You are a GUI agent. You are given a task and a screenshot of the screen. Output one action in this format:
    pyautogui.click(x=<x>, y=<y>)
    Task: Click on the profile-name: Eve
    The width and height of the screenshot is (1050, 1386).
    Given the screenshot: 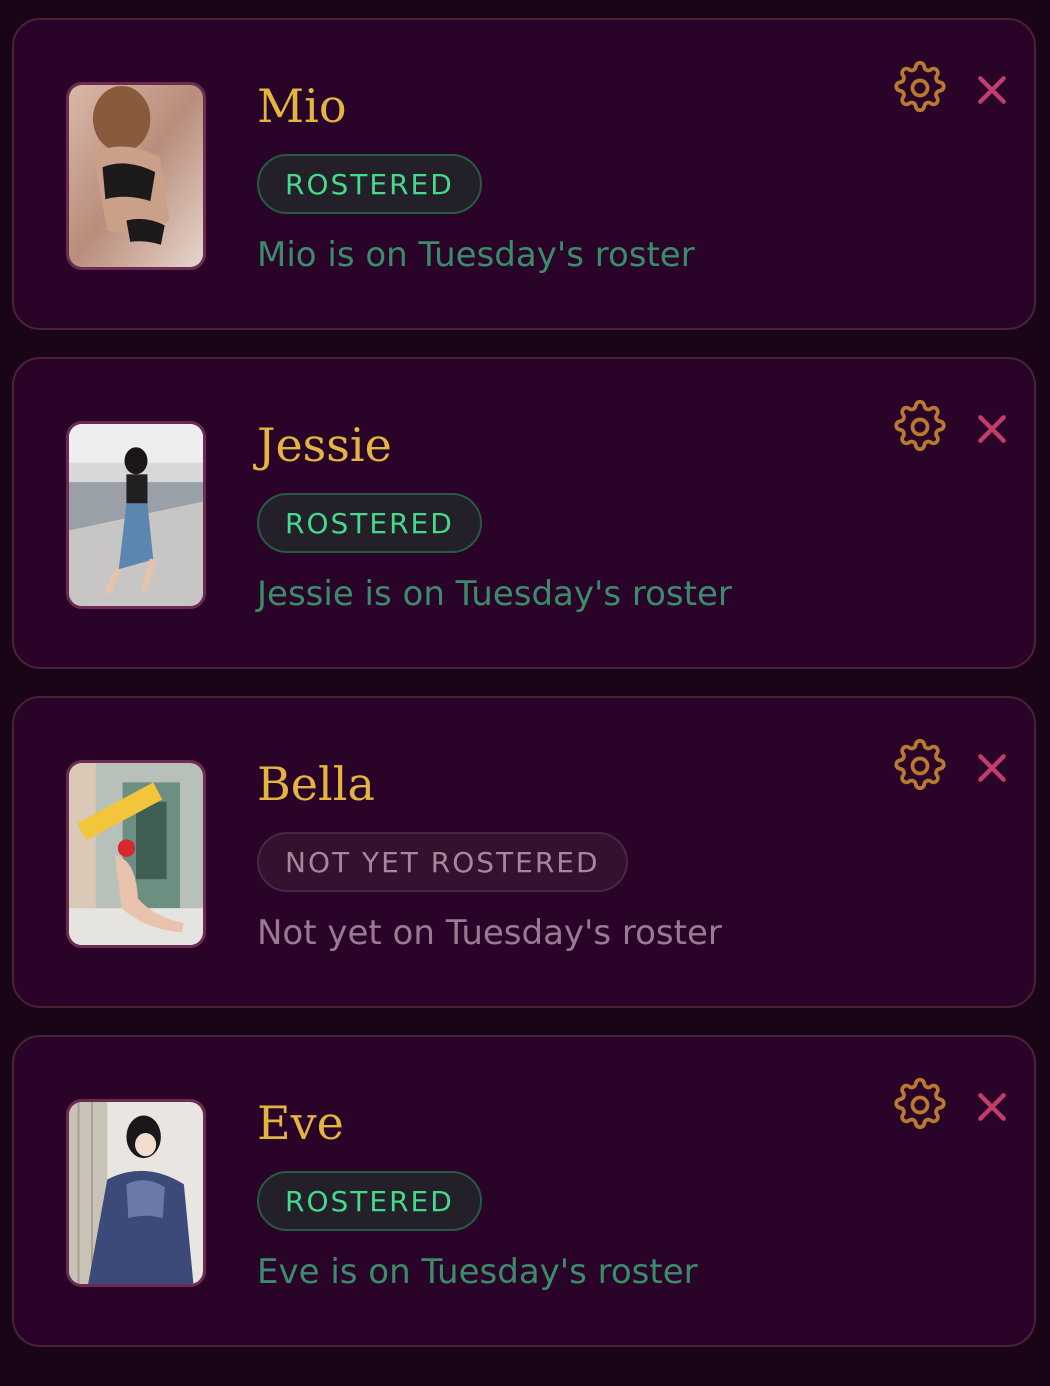 What is the action you would take?
    pyautogui.click(x=300, y=1123)
    